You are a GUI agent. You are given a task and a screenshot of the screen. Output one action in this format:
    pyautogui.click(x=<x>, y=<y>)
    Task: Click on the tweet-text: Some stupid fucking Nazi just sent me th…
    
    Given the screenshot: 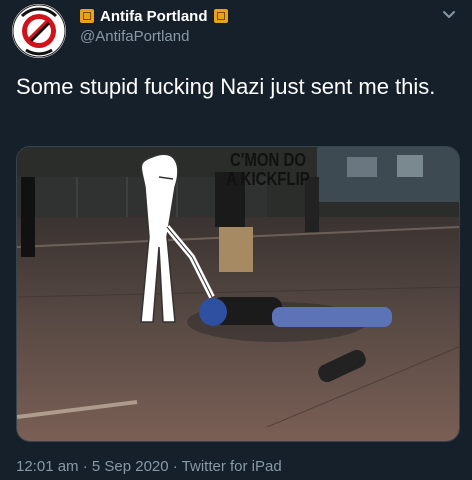 What is the action you would take?
    pyautogui.click(x=226, y=86)
    